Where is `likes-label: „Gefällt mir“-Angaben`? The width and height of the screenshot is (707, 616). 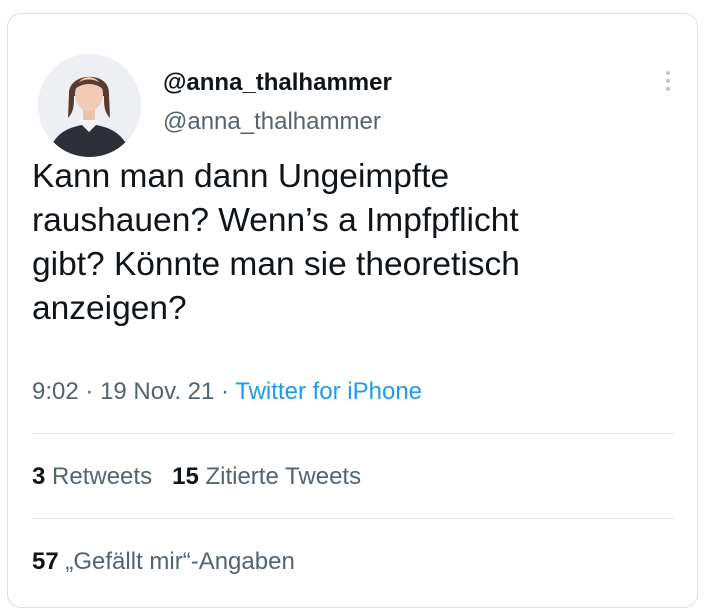
likes-label: „Gefällt mir“-Angaben is located at coordinates (180, 561).